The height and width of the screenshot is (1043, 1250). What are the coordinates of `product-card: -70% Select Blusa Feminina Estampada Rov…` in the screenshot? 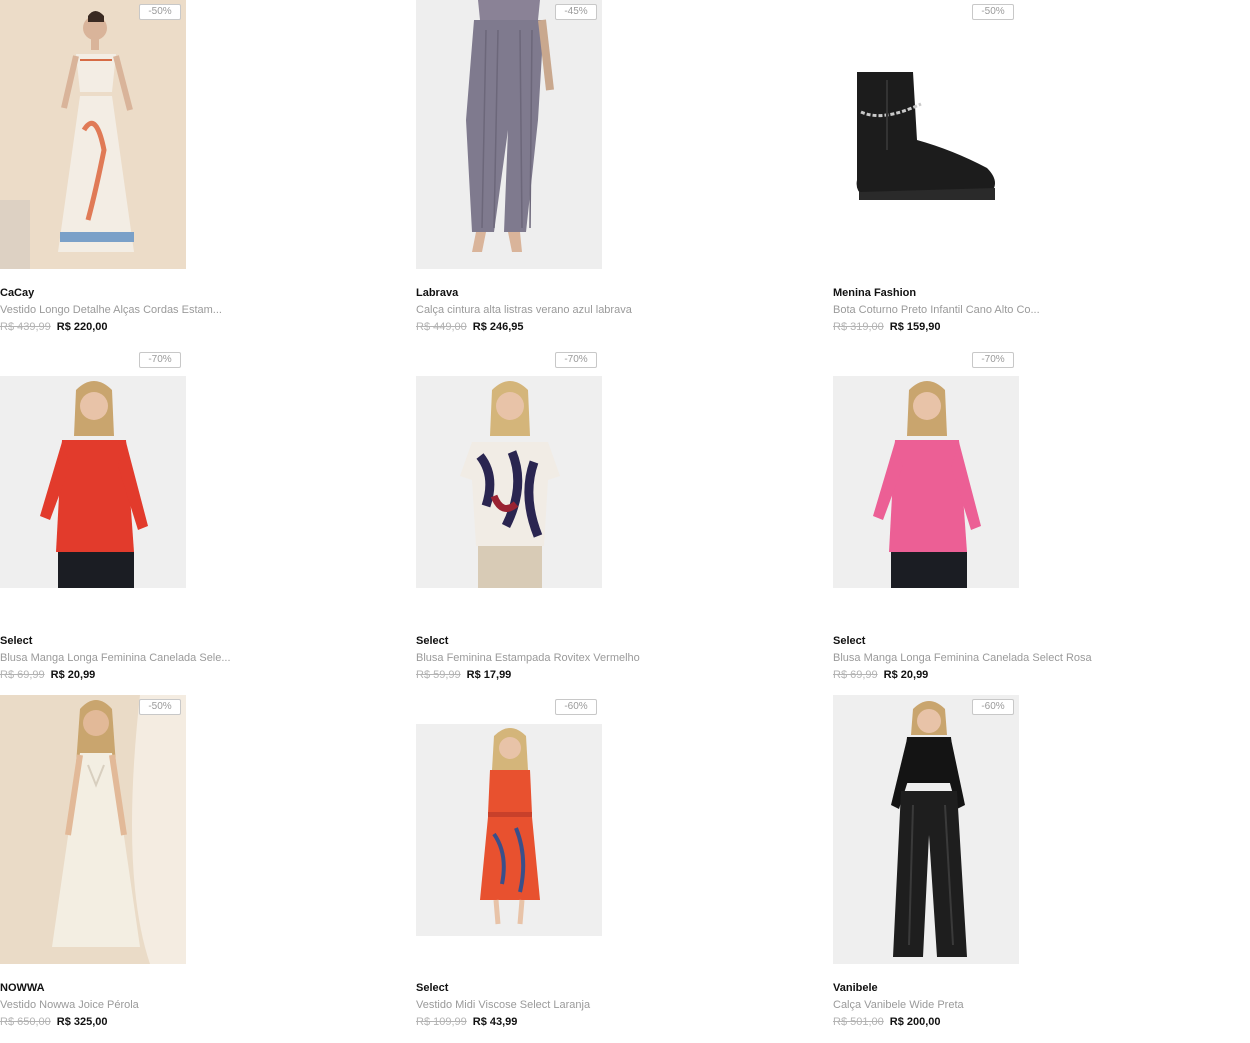 It's located at (624, 518).